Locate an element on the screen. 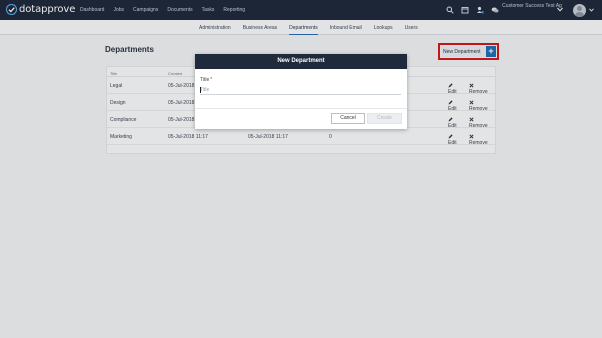  cancel-button: Cancel is located at coordinates (348, 118).